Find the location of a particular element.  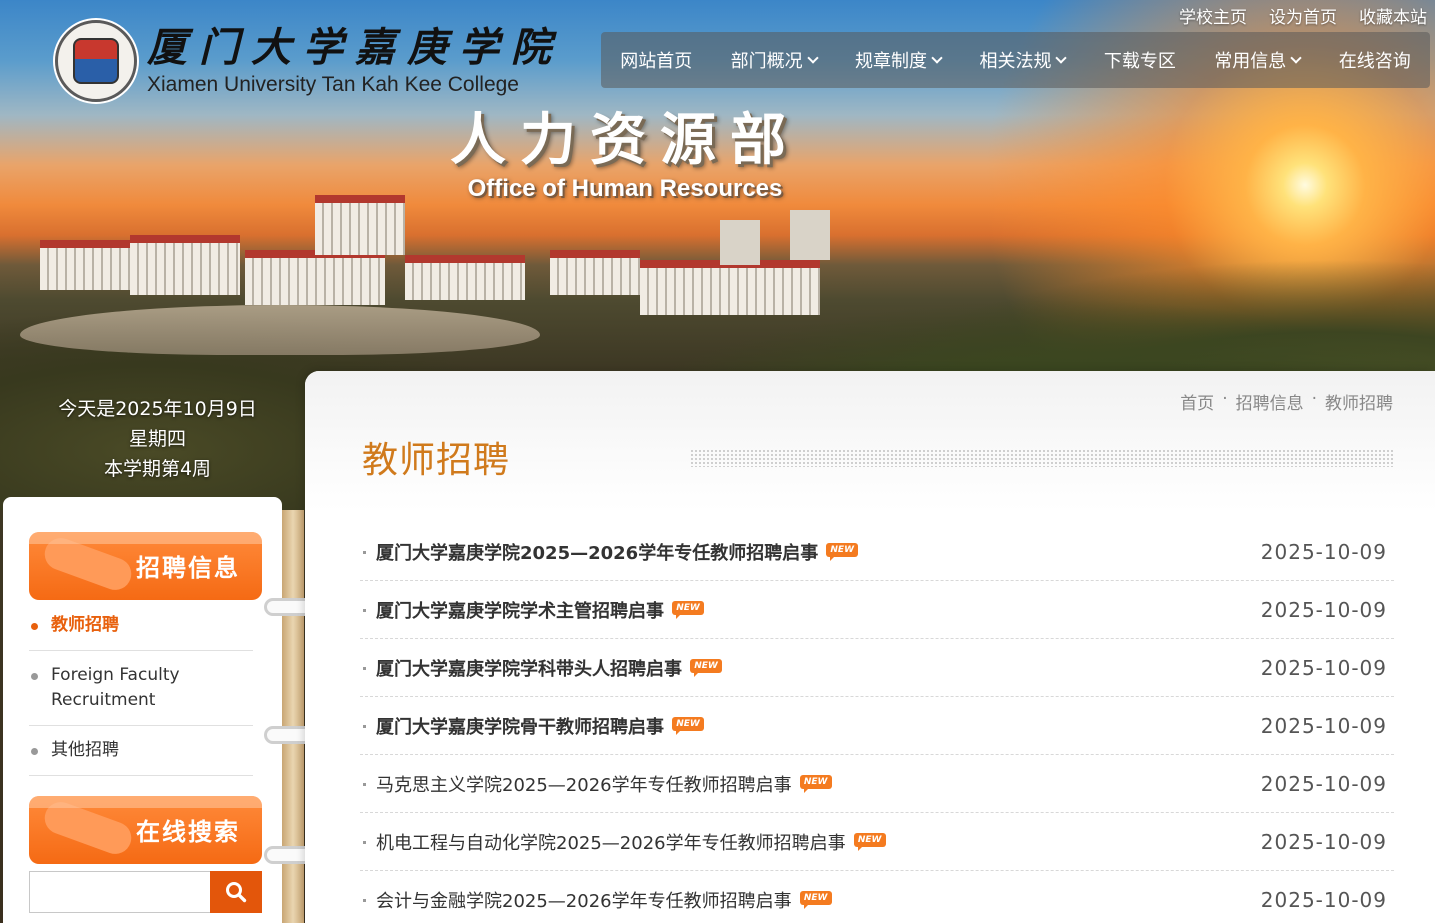

link-set-homepage: 设为首页 is located at coordinates (1303, 15).